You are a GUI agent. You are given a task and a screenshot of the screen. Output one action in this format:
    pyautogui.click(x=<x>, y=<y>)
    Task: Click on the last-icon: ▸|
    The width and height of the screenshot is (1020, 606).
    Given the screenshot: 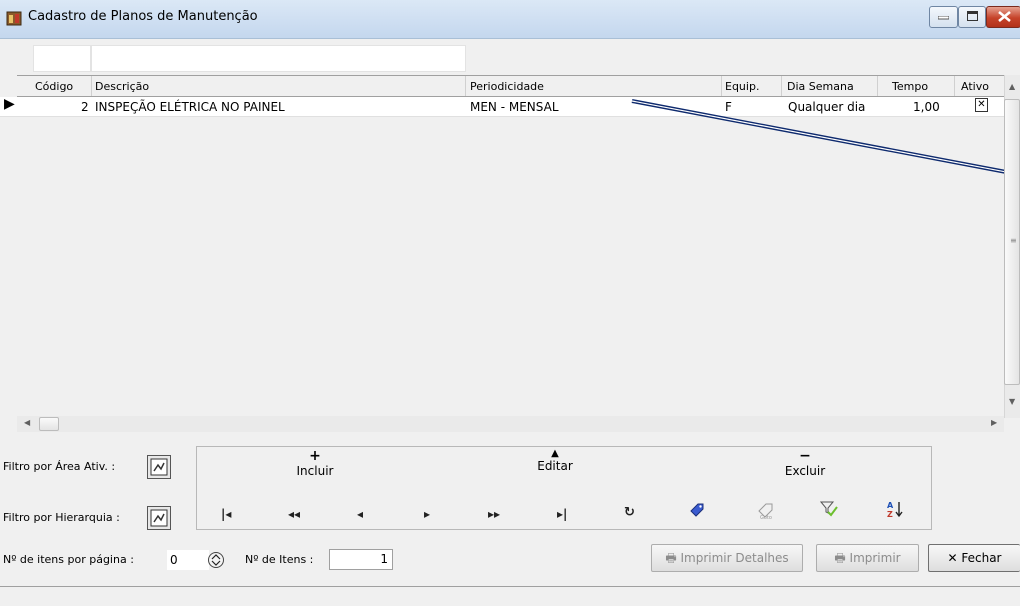 What is the action you would take?
    pyautogui.click(x=562, y=514)
    